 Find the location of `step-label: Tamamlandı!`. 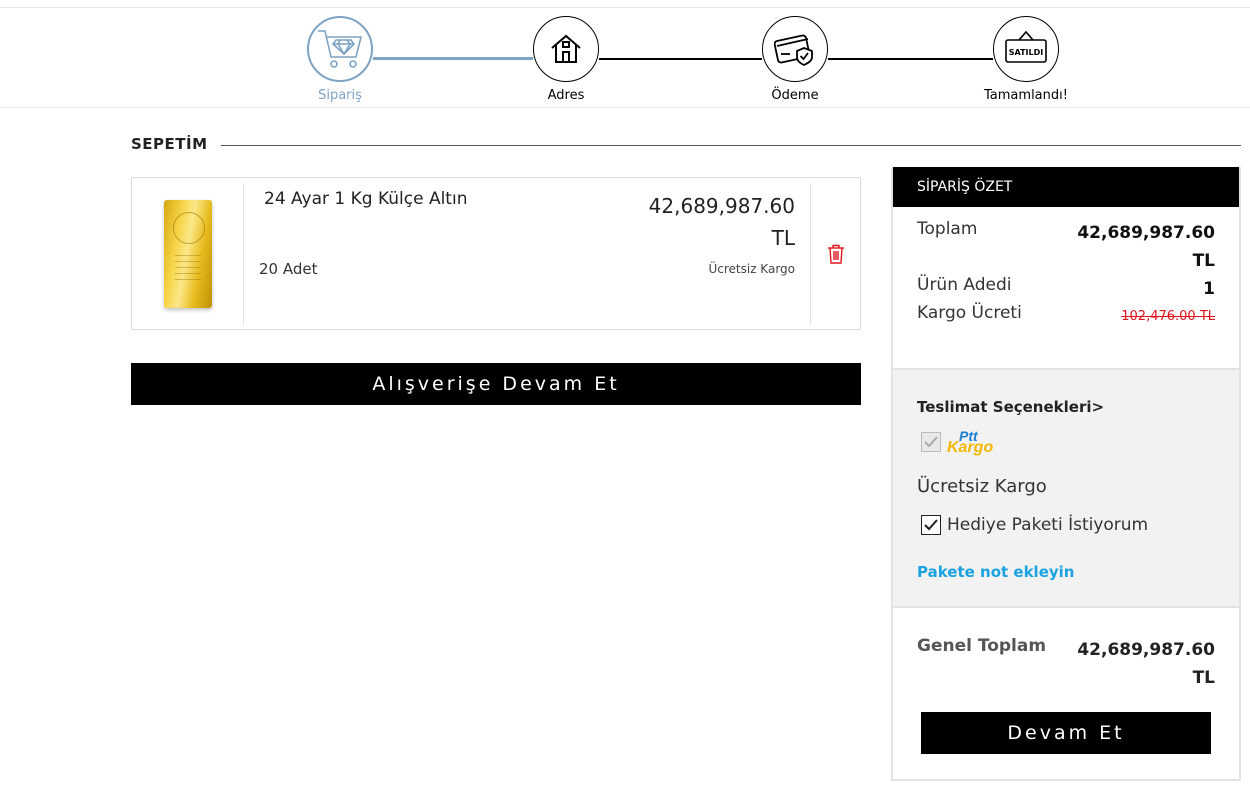

step-label: Tamamlandı! is located at coordinates (1026, 95).